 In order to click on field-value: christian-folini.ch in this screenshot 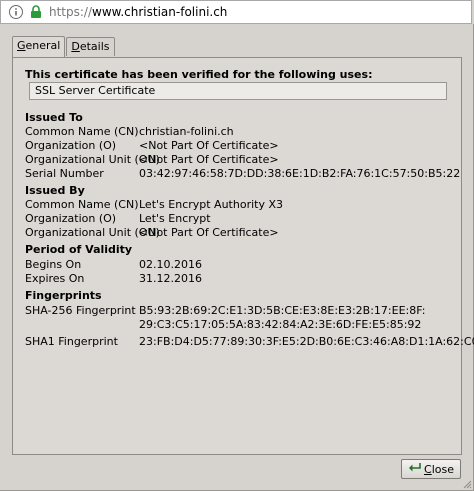, I will do `click(186, 131)`.